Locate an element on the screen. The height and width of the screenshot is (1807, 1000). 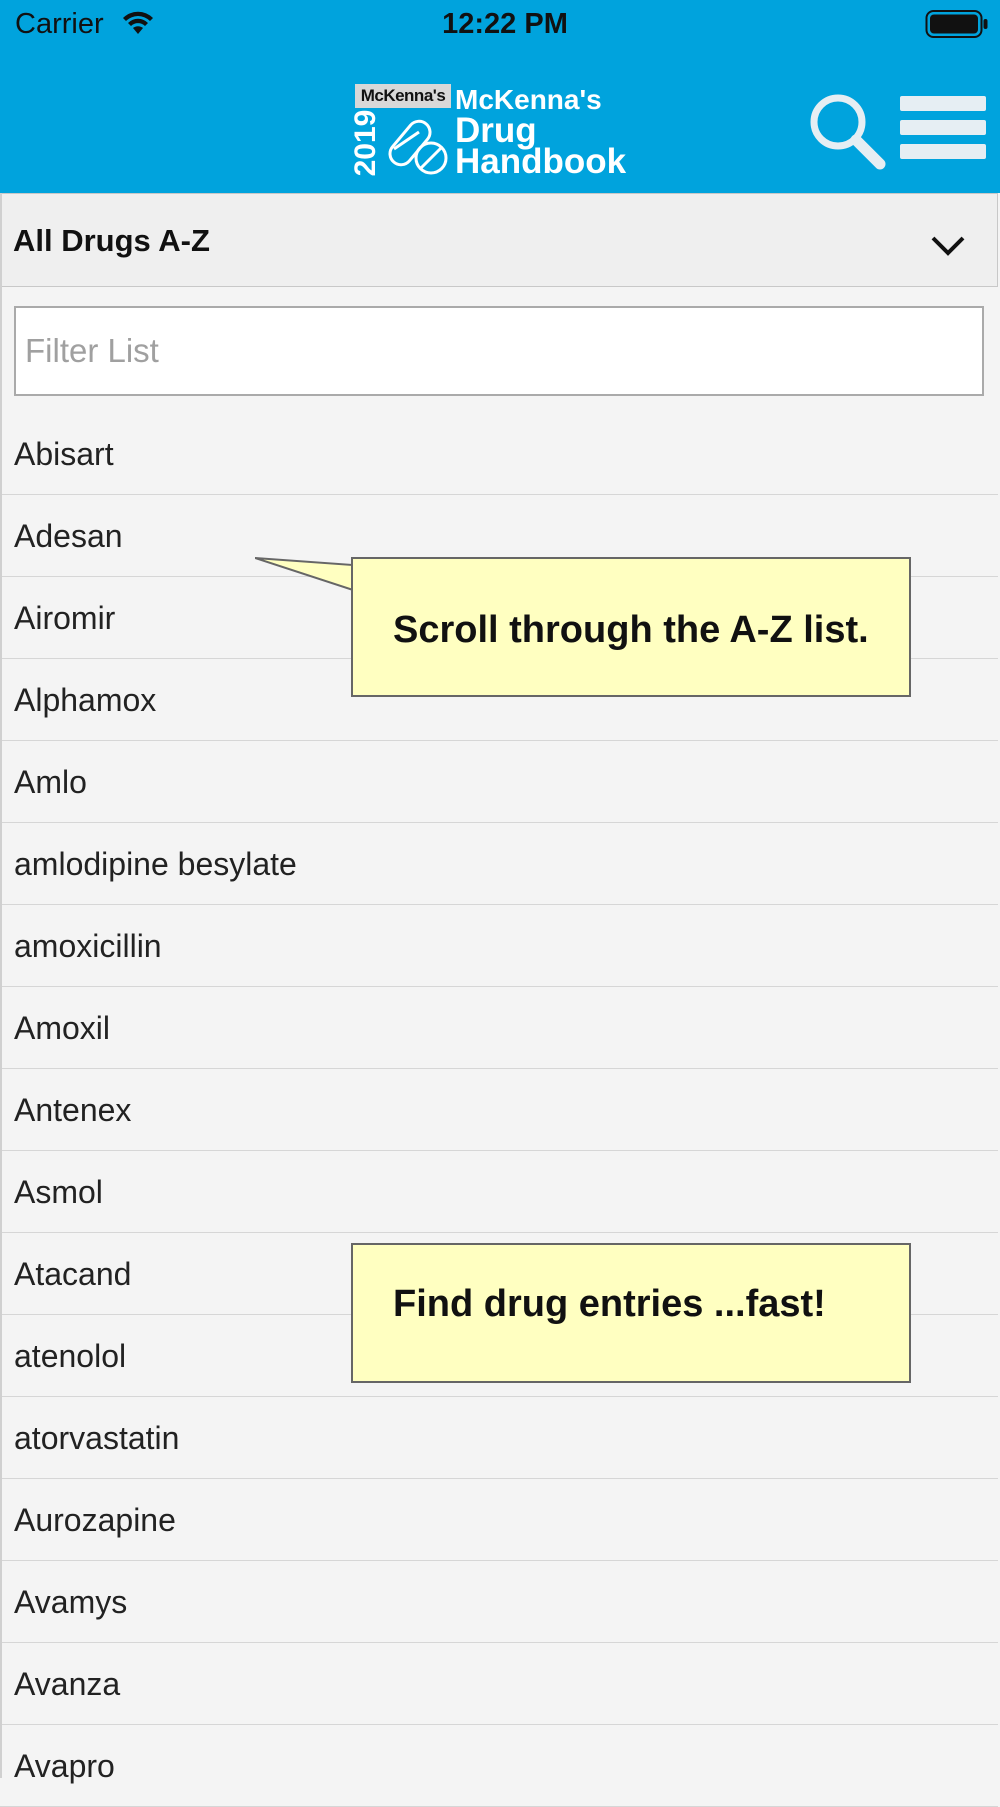
app-logo: McKenna's 2019 McKenna's Drug Handbook is located at coordinates (489, 132).